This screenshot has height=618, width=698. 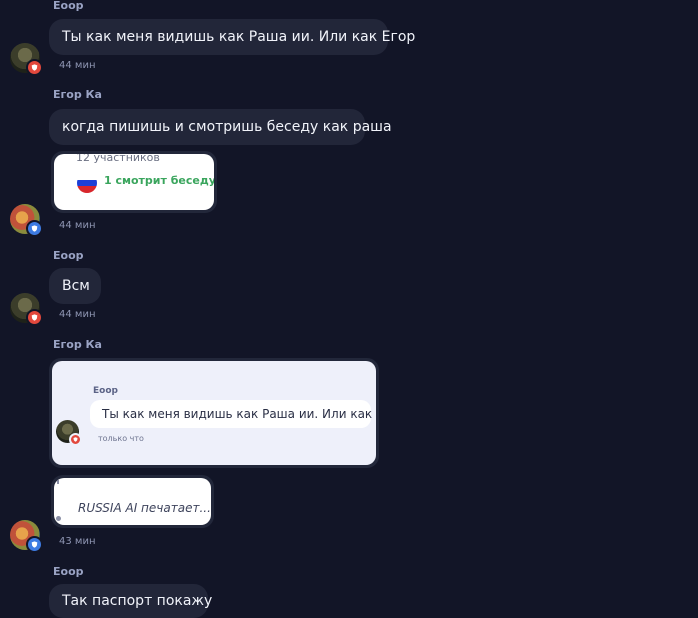 What do you see at coordinates (58, 482) in the screenshot?
I see `cursor-mark` at bounding box center [58, 482].